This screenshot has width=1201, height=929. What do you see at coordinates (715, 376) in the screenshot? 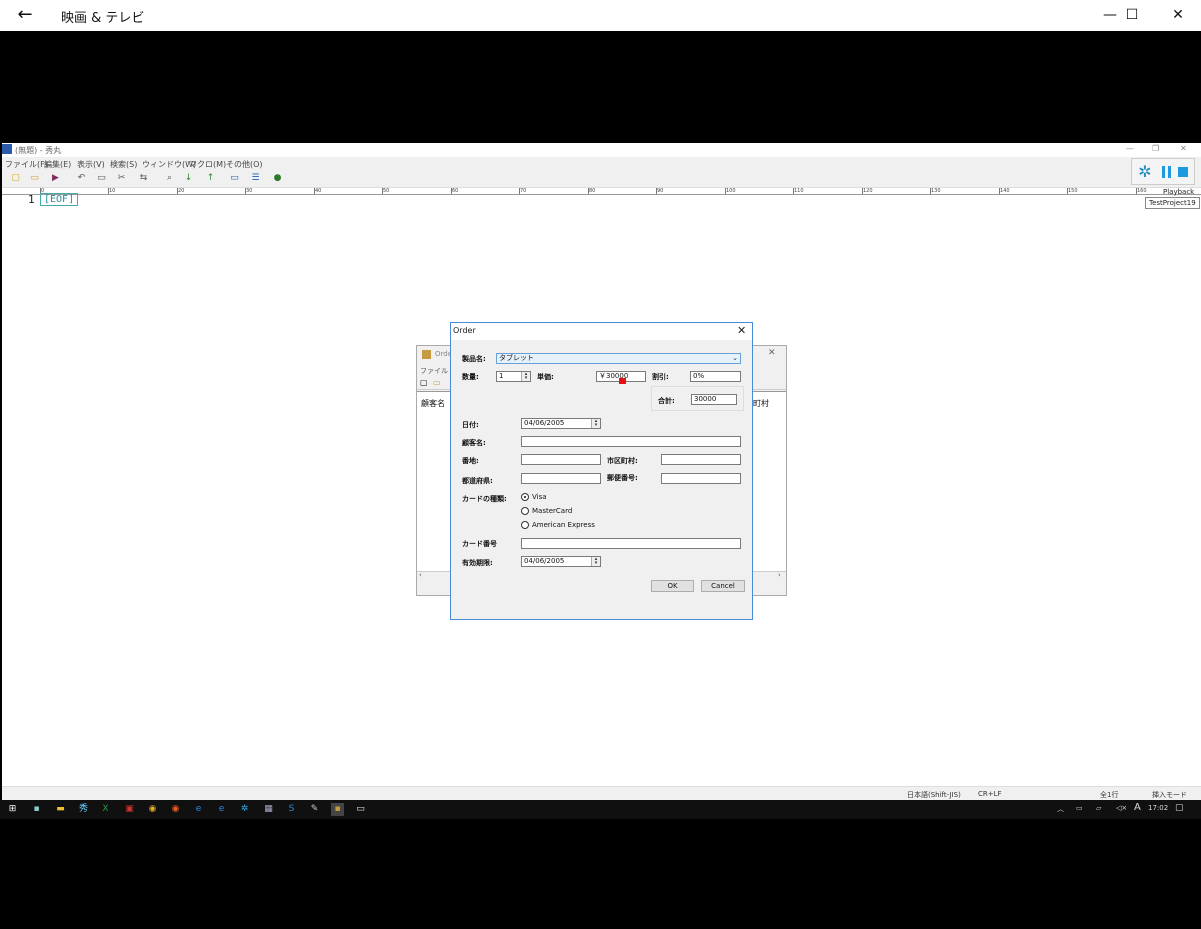
I see `discount-field: 0%` at bounding box center [715, 376].